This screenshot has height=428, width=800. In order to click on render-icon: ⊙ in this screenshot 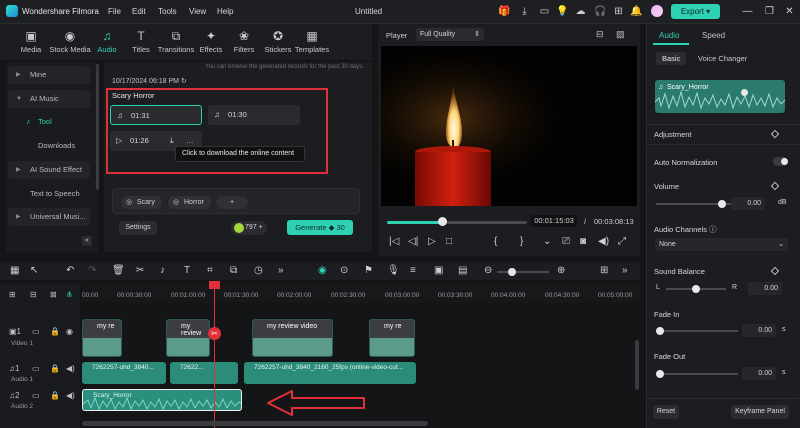, I will do `click(344, 270)`.